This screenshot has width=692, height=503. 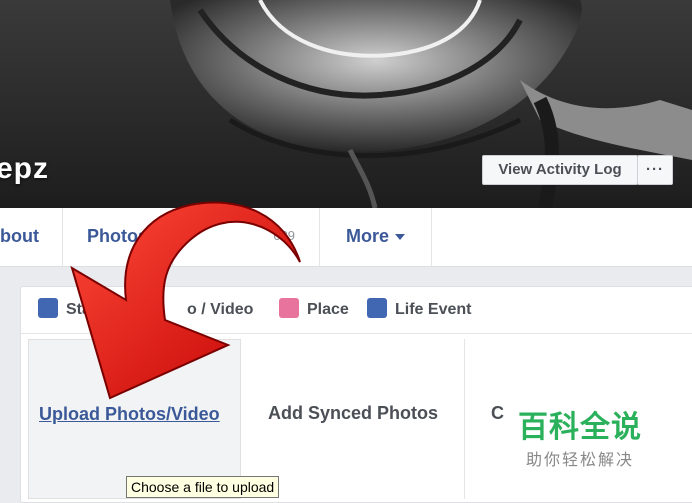 I want to click on watermark: 百科全说 助你轻松解决, so click(x=580, y=436).